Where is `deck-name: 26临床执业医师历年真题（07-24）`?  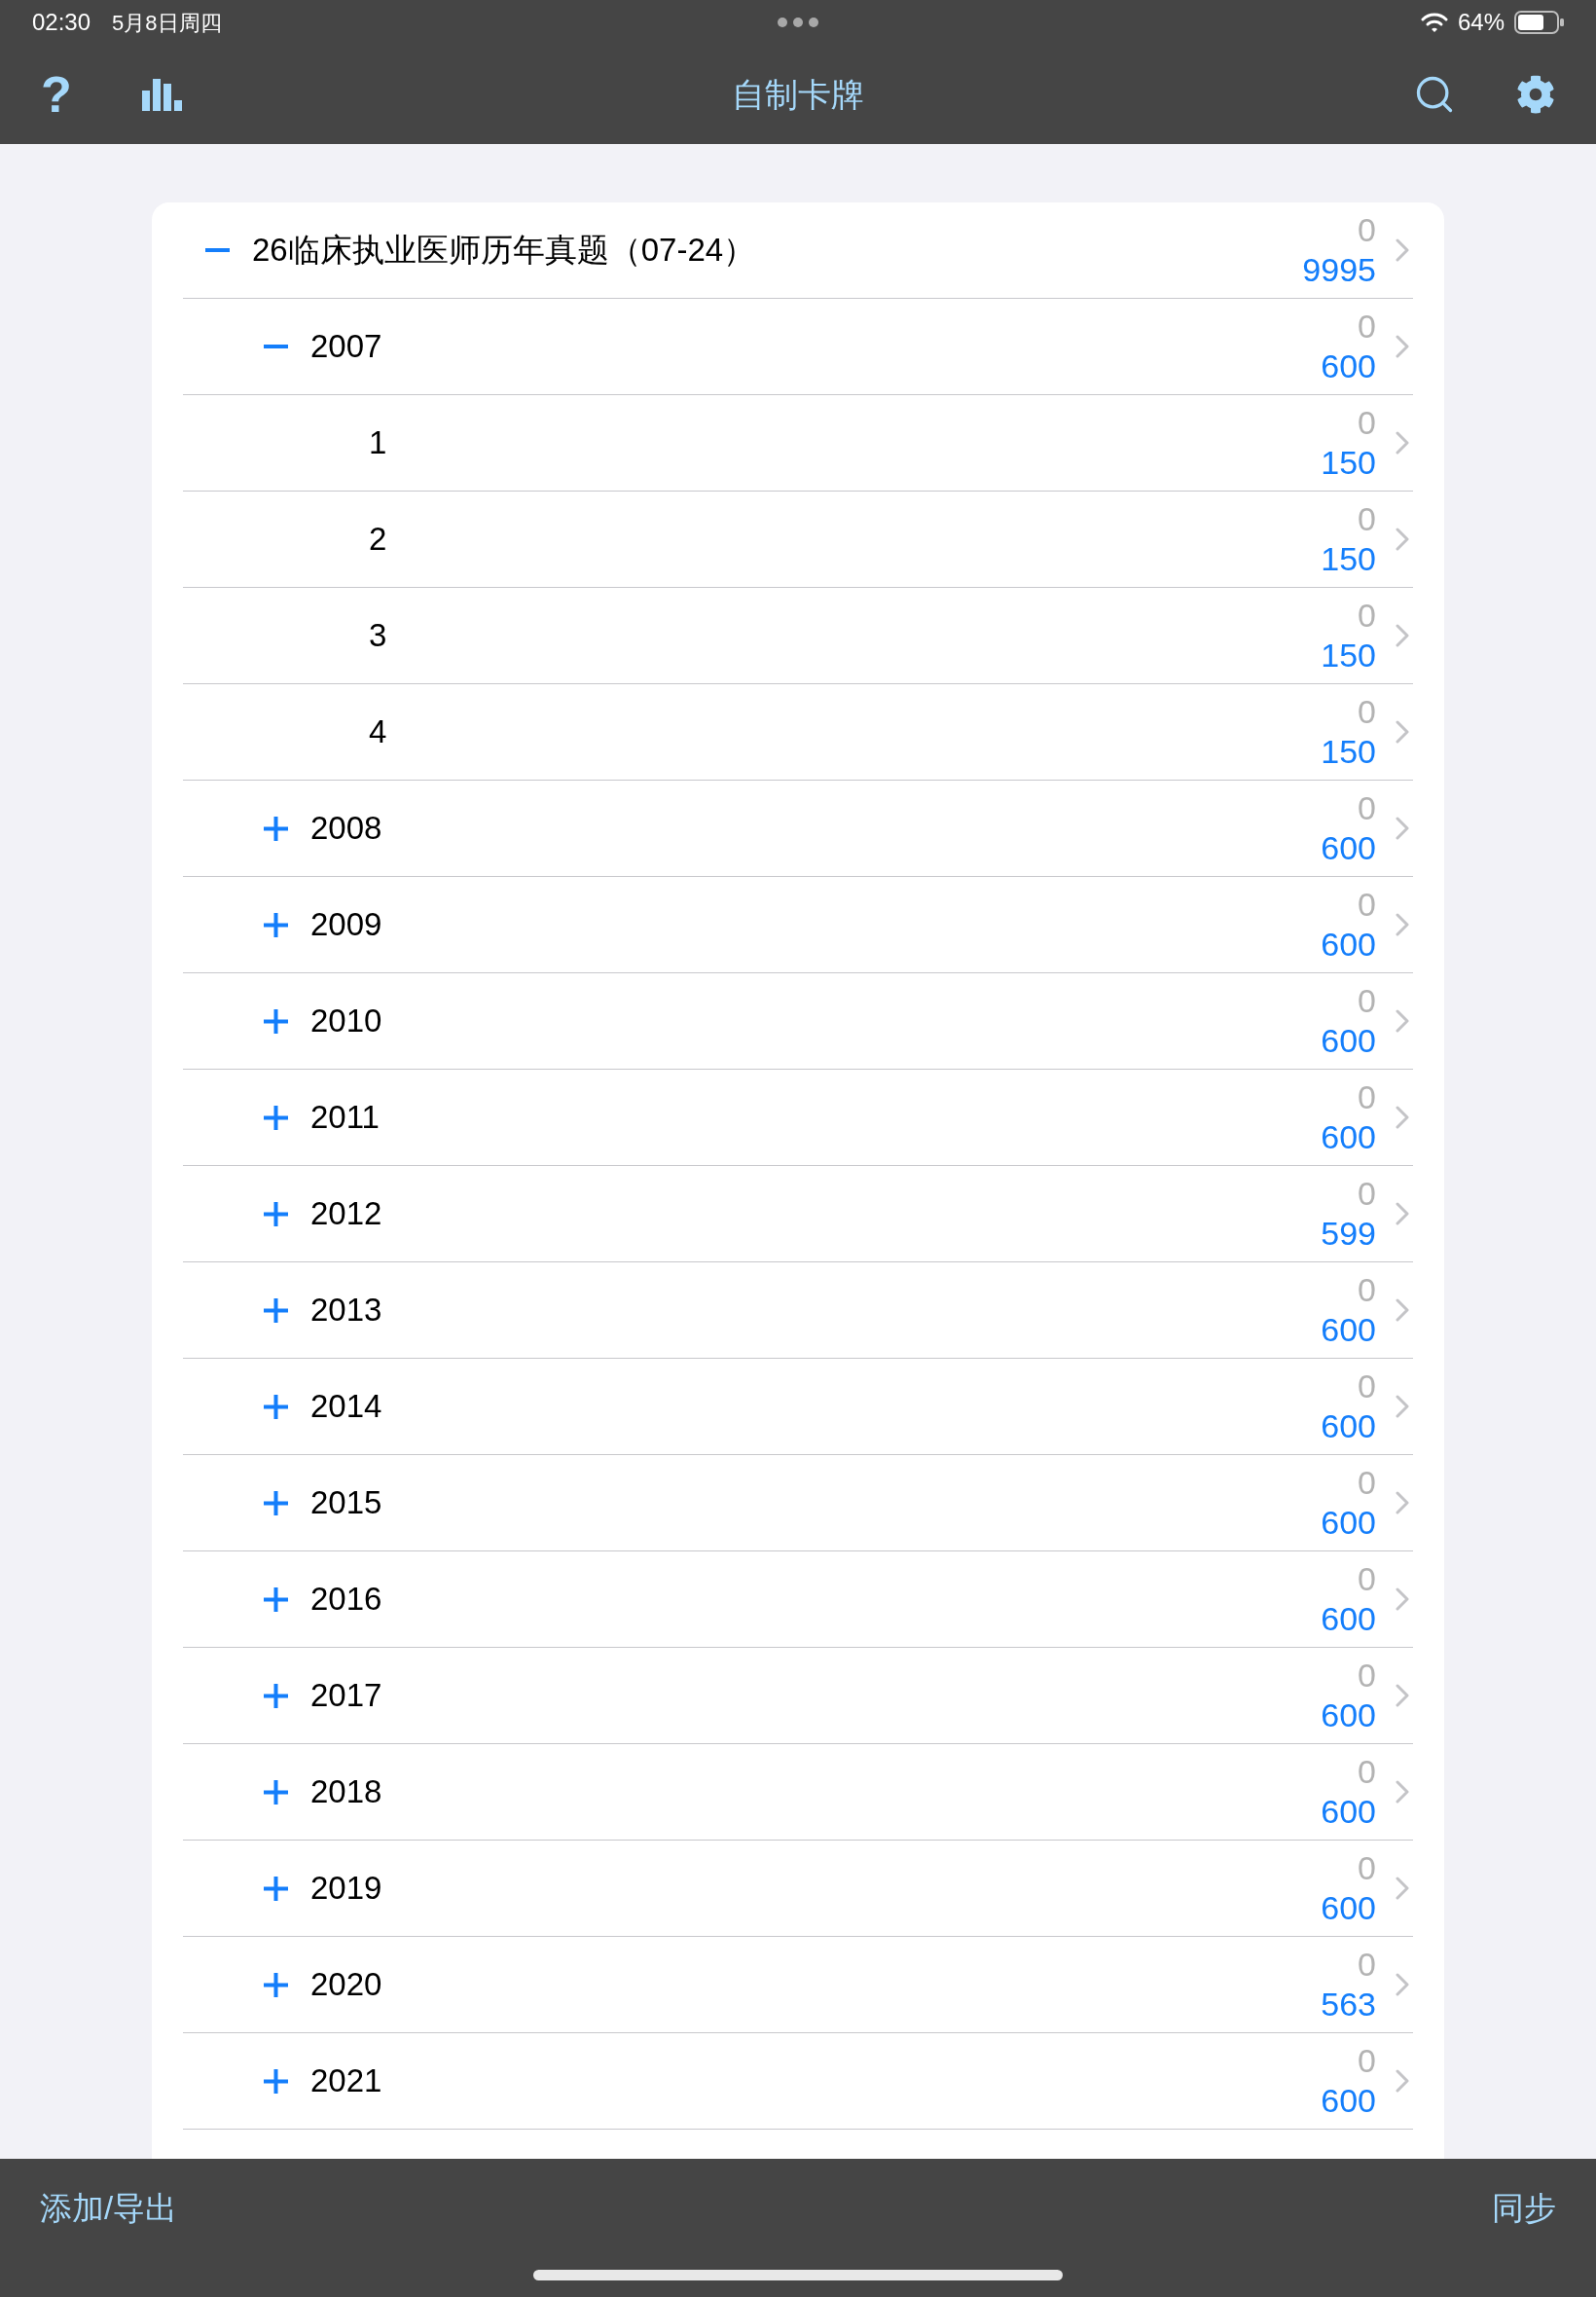 deck-name: 26临床执业医师历年真题（07-24） is located at coordinates (504, 250).